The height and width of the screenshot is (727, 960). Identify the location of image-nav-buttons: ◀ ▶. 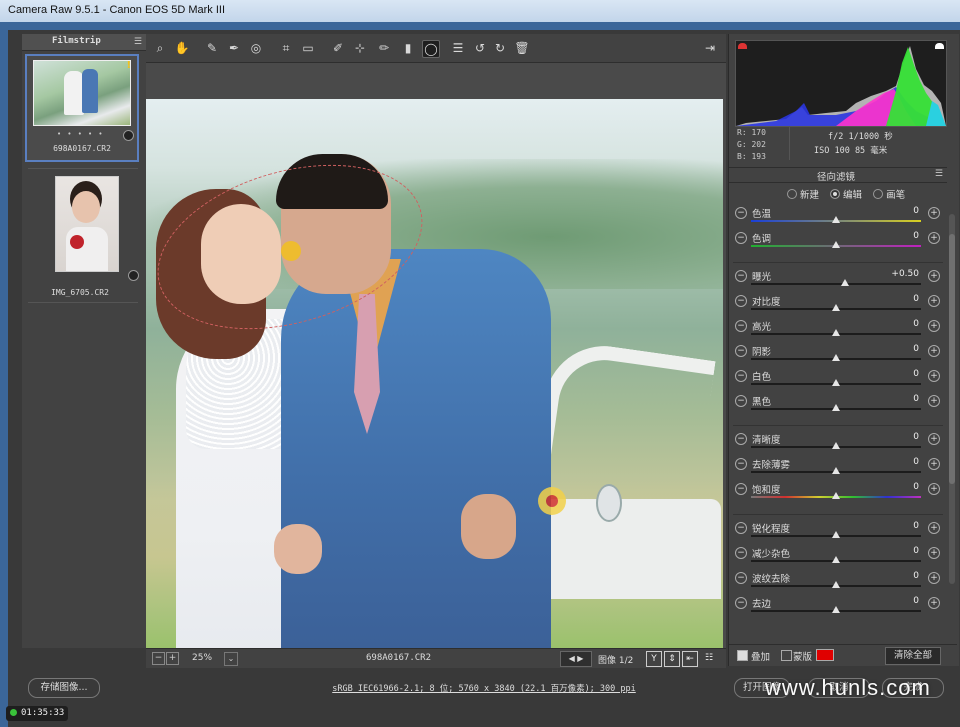
(576, 659).